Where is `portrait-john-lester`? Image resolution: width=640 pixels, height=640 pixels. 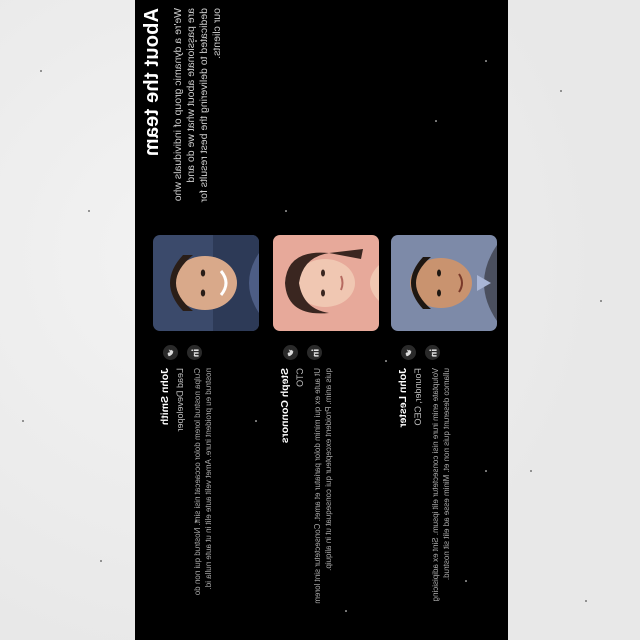 portrait-john-lester is located at coordinates (444, 283).